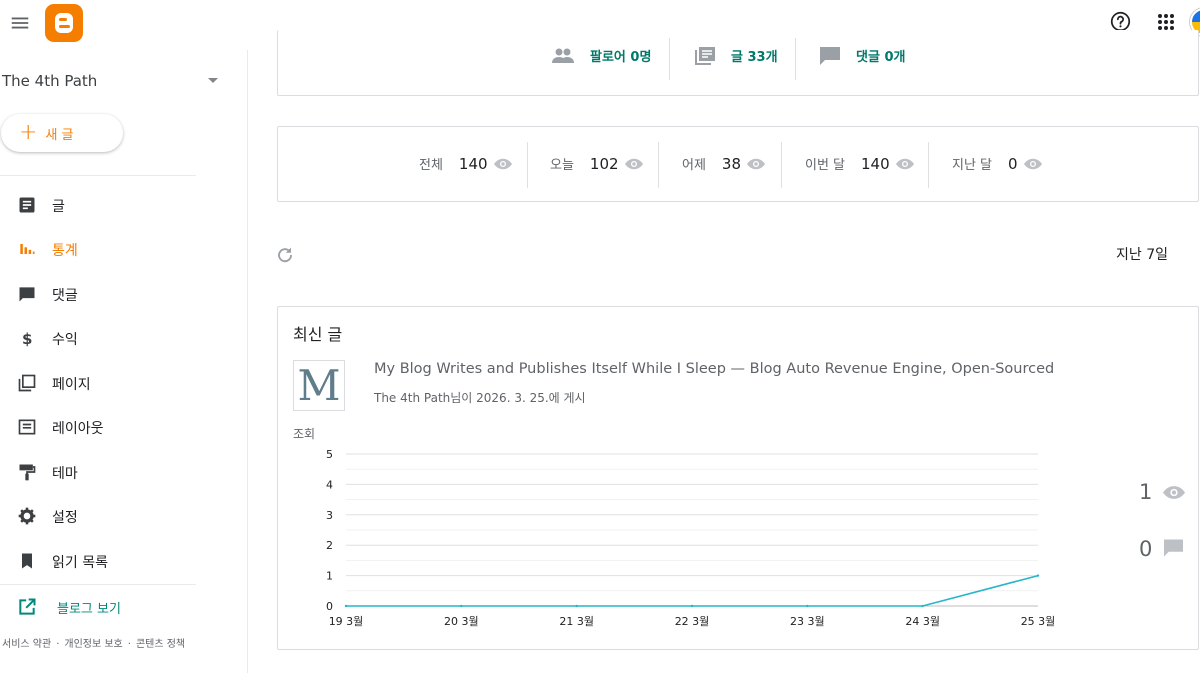 The image size is (1200, 673). Describe the element at coordinates (694, 165) in the screenshot. I see `views-label: 어제` at that location.